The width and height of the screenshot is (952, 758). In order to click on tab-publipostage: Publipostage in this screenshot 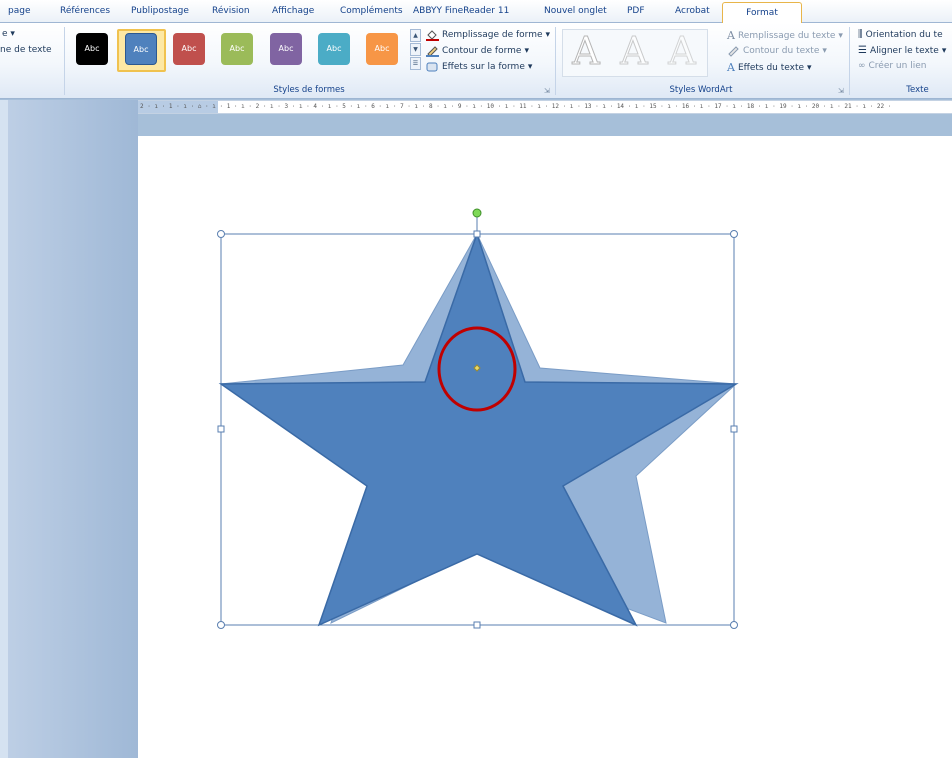, I will do `click(160, 11)`.